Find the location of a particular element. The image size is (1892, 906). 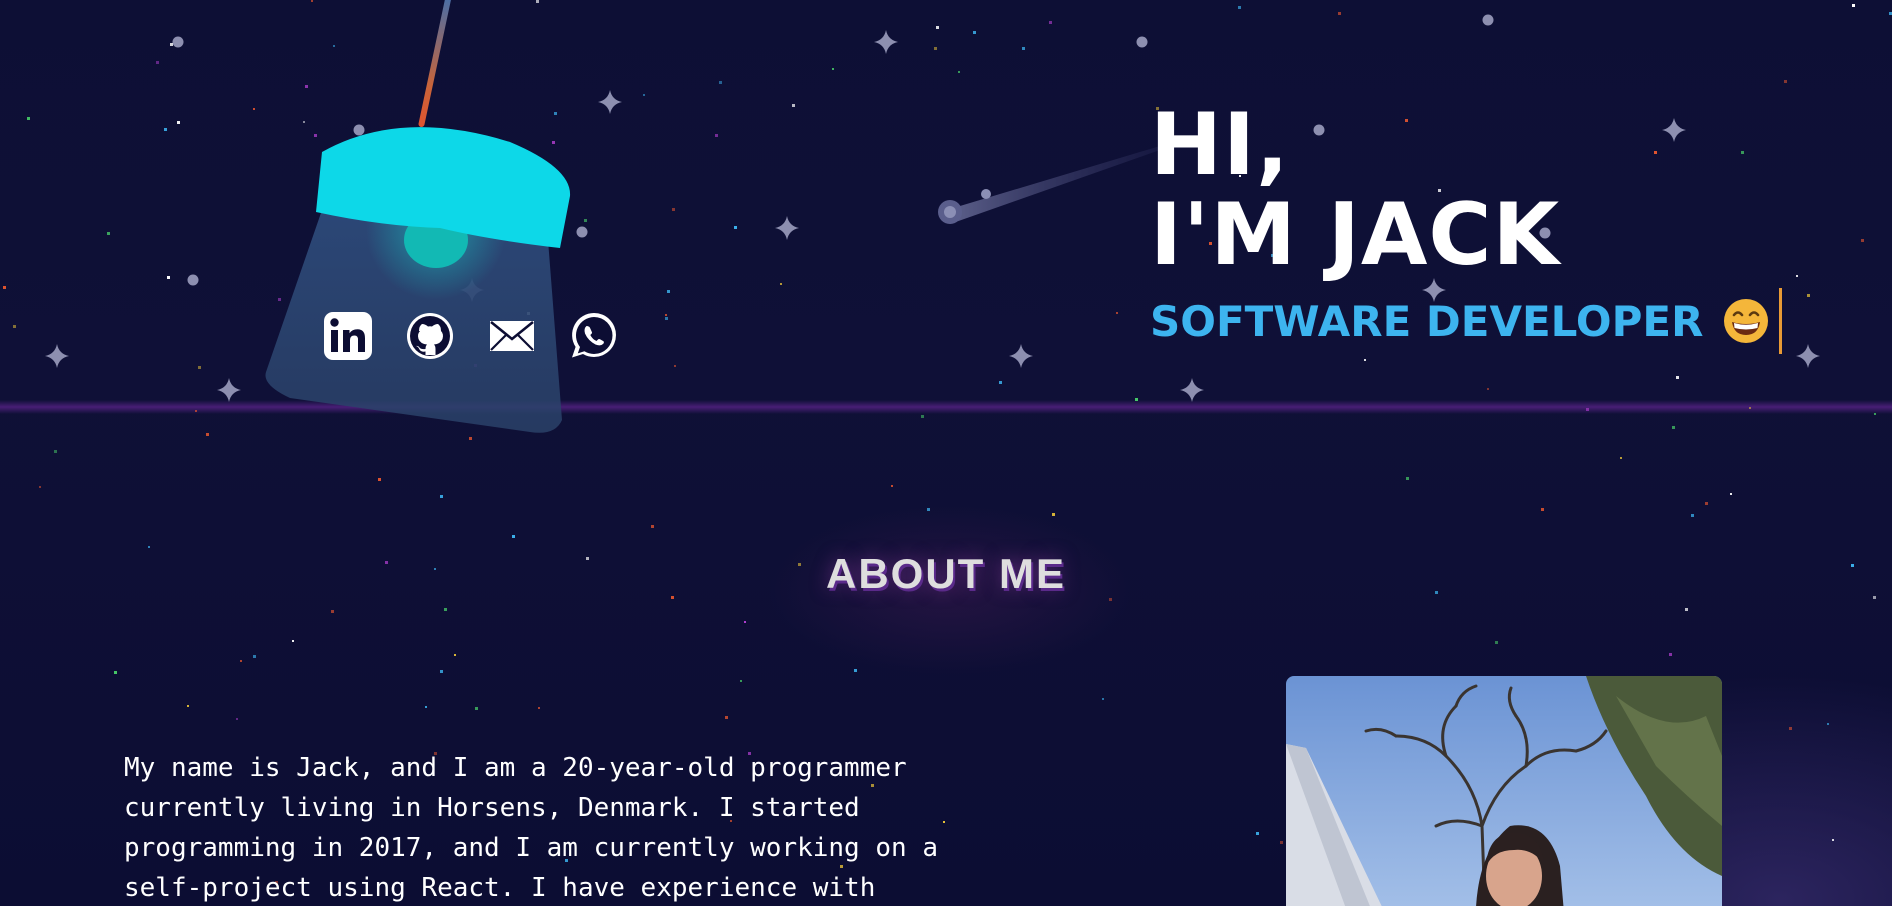

typing-caret is located at coordinates (1781, 321).